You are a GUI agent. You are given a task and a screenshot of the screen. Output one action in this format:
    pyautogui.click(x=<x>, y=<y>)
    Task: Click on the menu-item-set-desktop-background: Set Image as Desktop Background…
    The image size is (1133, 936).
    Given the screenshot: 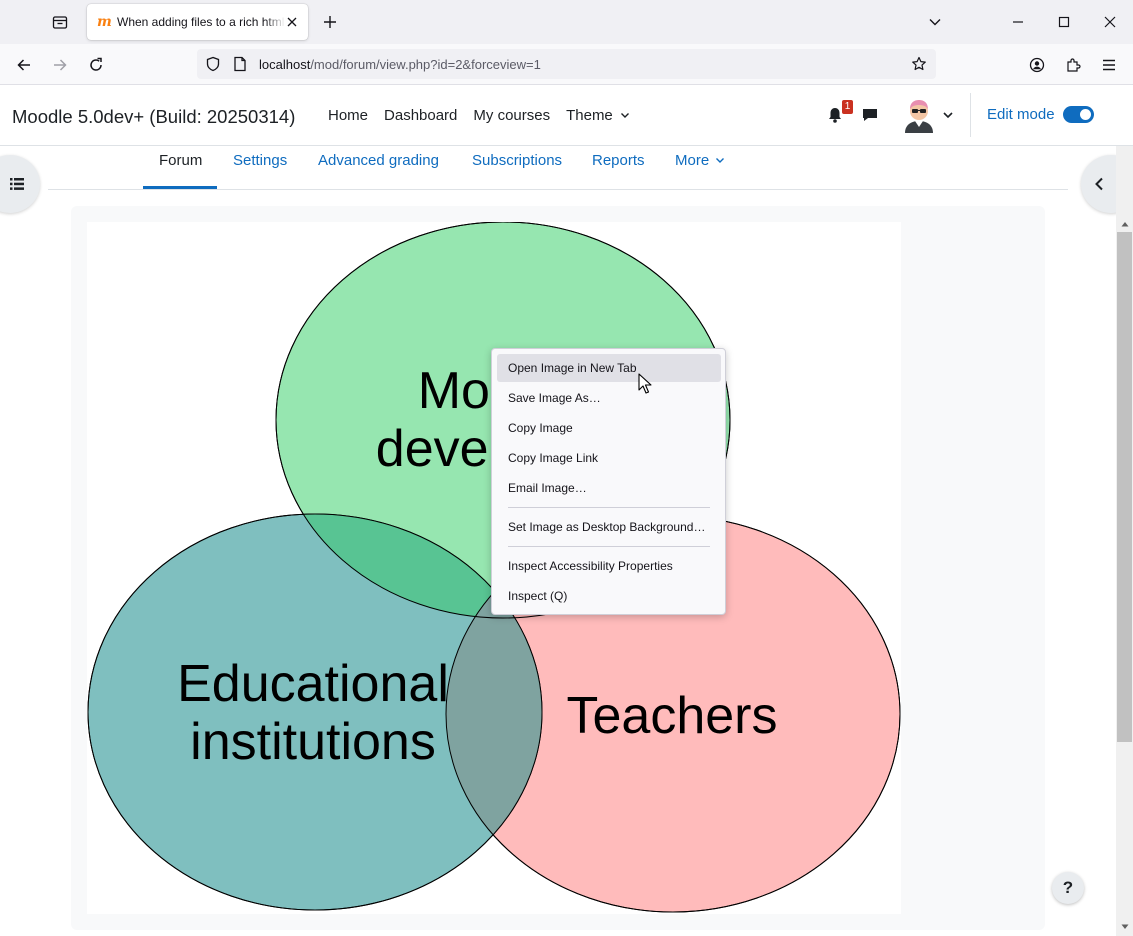 What is the action you would take?
    pyautogui.click(x=609, y=527)
    